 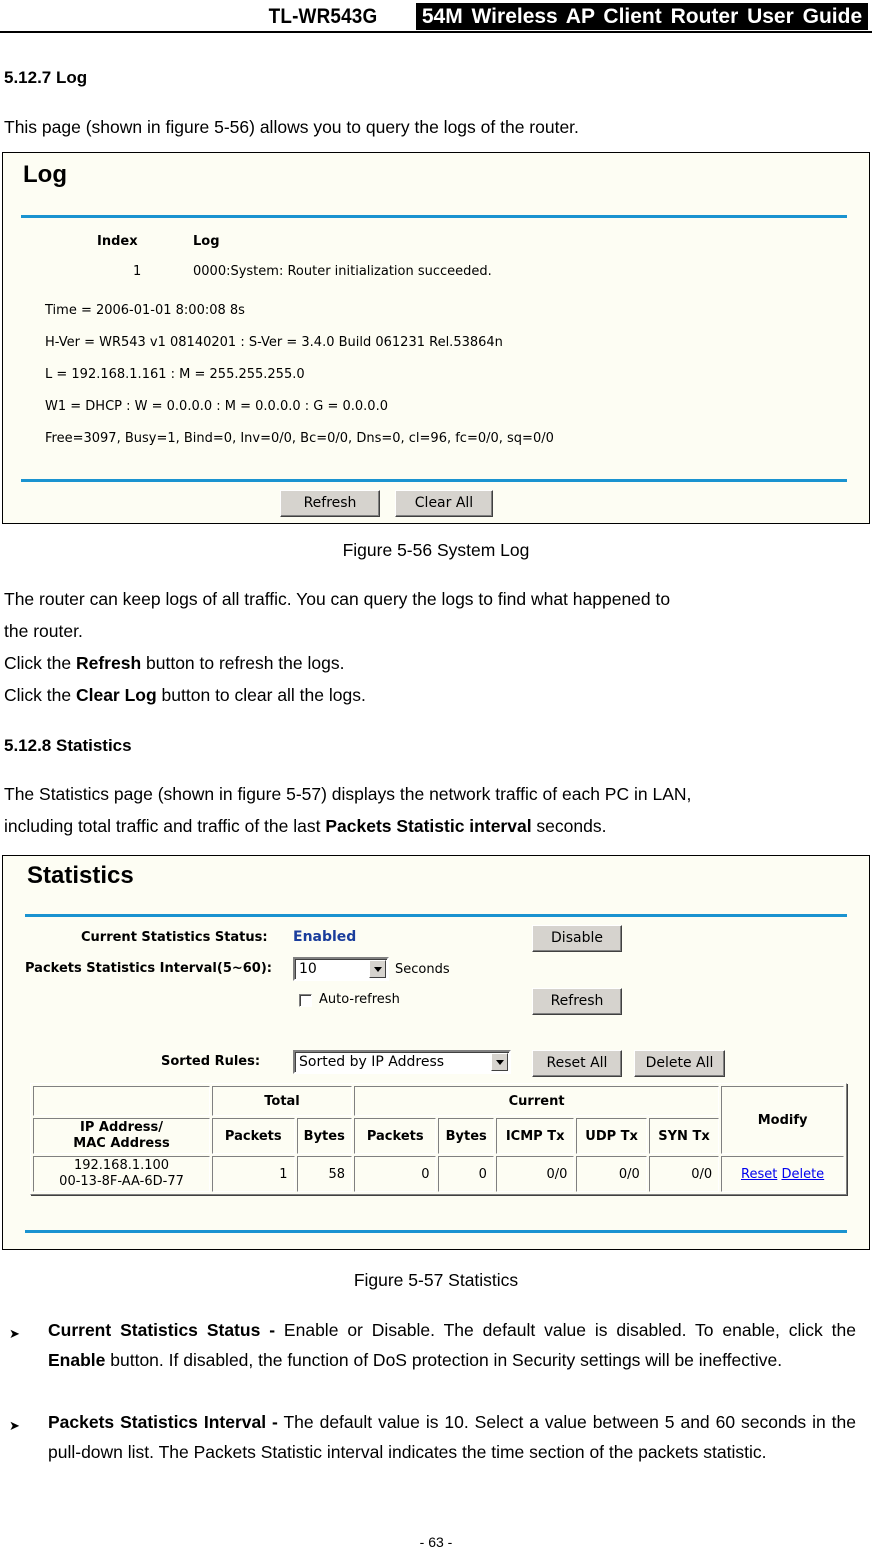 What do you see at coordinates (145, 310) in the screenshot?
I see `log-info-time: Time = 2006-01-01 8:00:08 8s` at bounding box center [145, 310].